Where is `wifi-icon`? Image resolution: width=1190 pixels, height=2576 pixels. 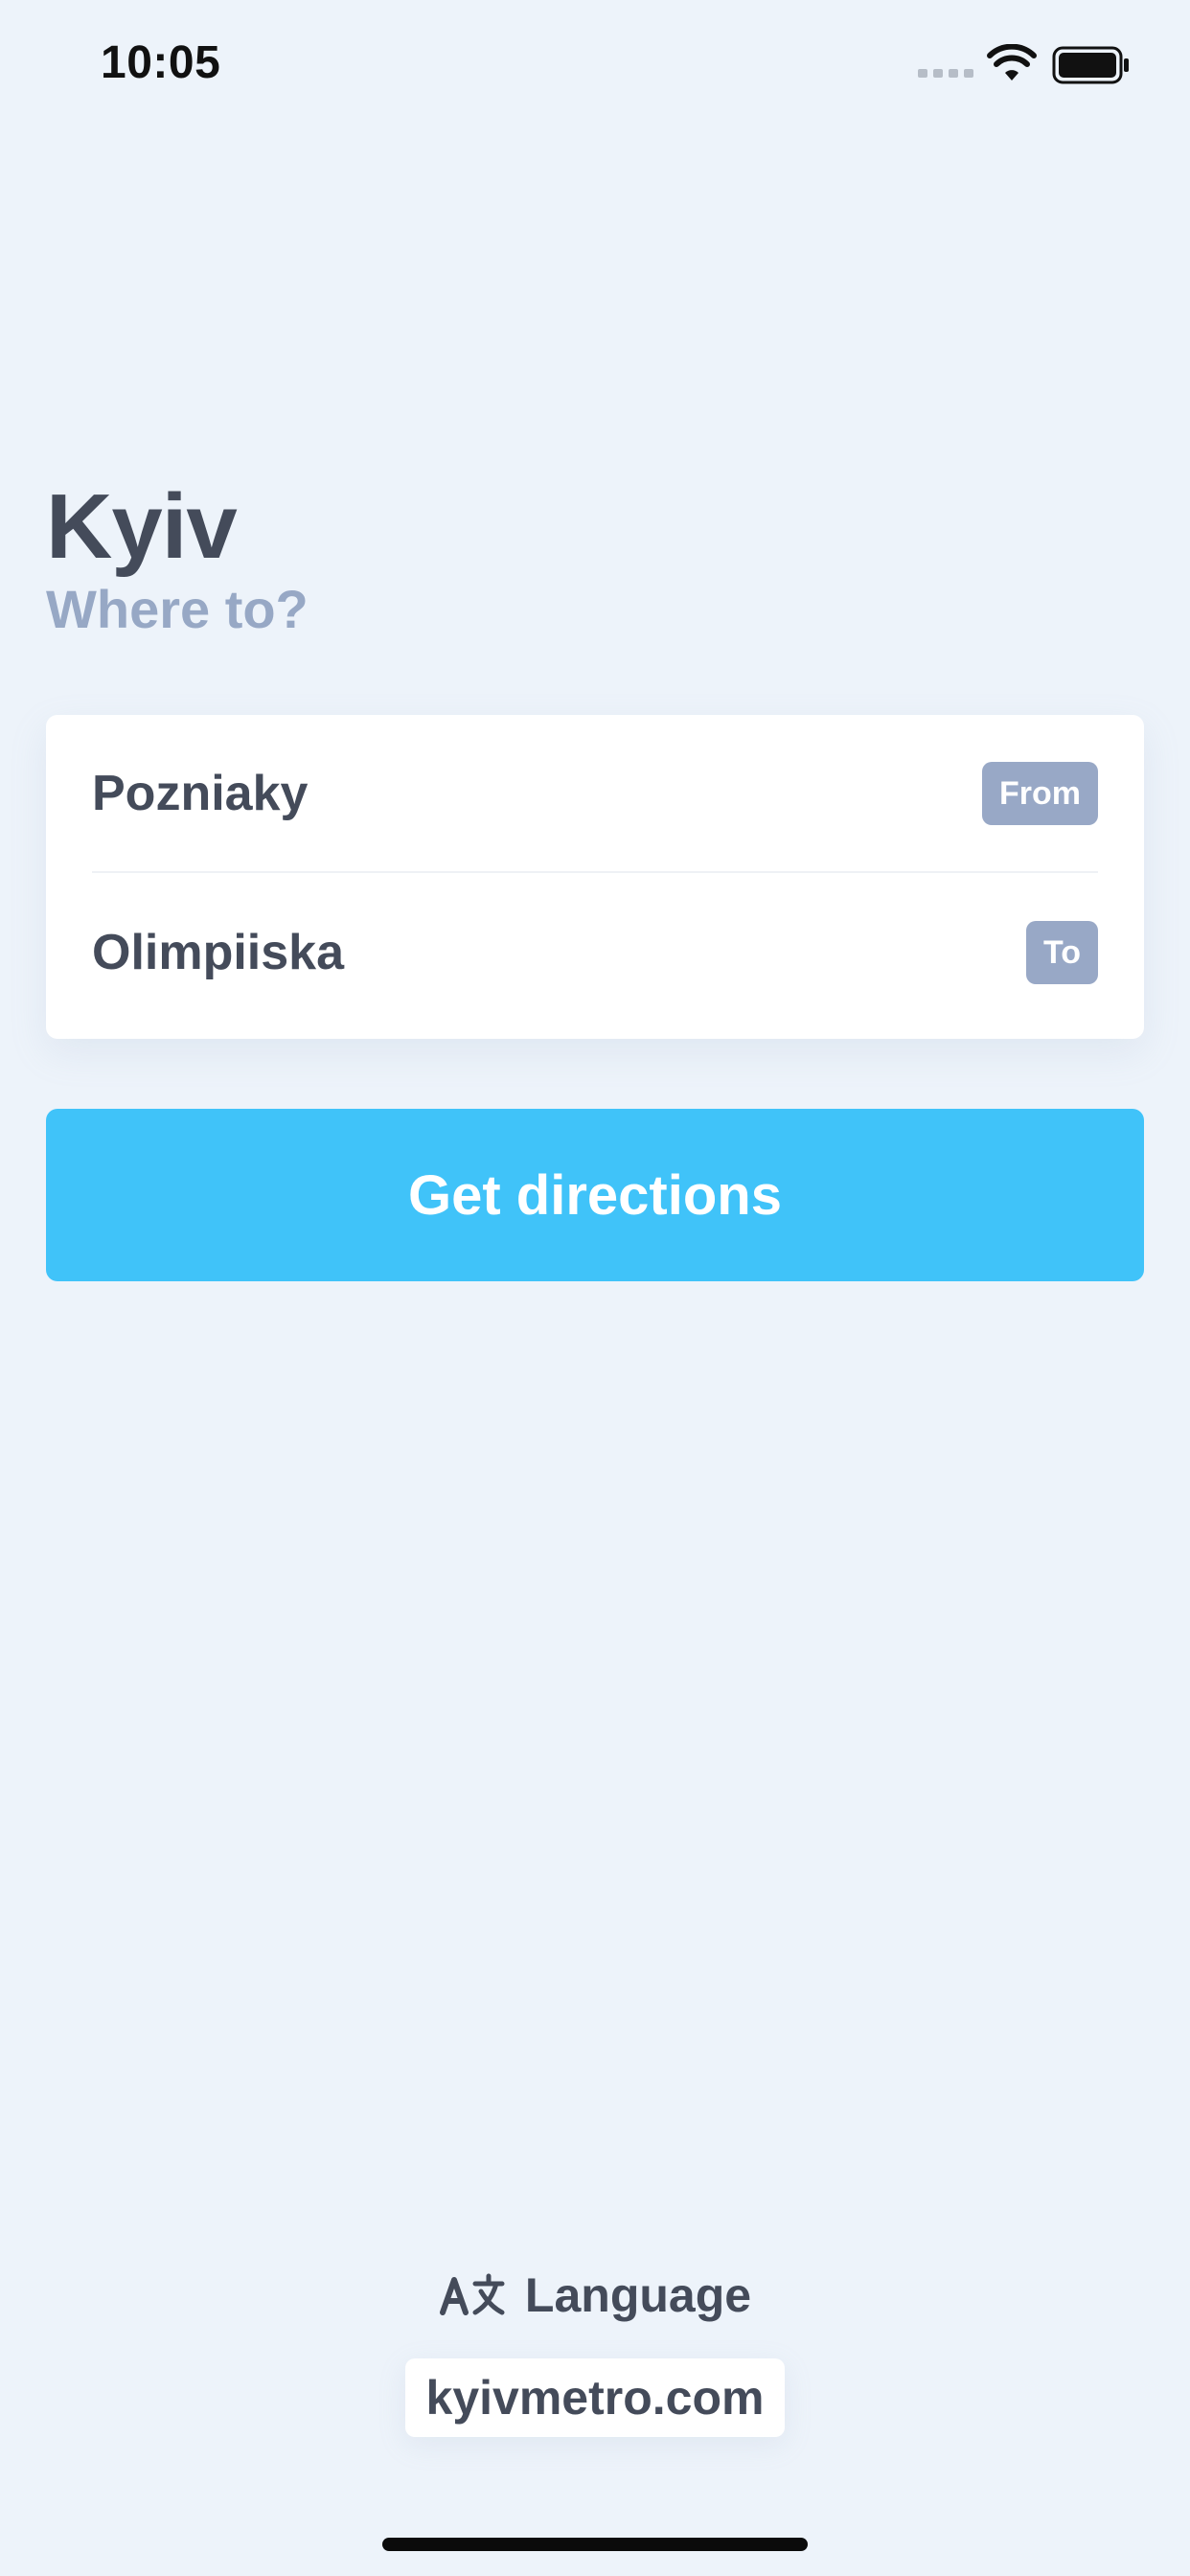 wifi-icon is located at coordinates (1012, 65).